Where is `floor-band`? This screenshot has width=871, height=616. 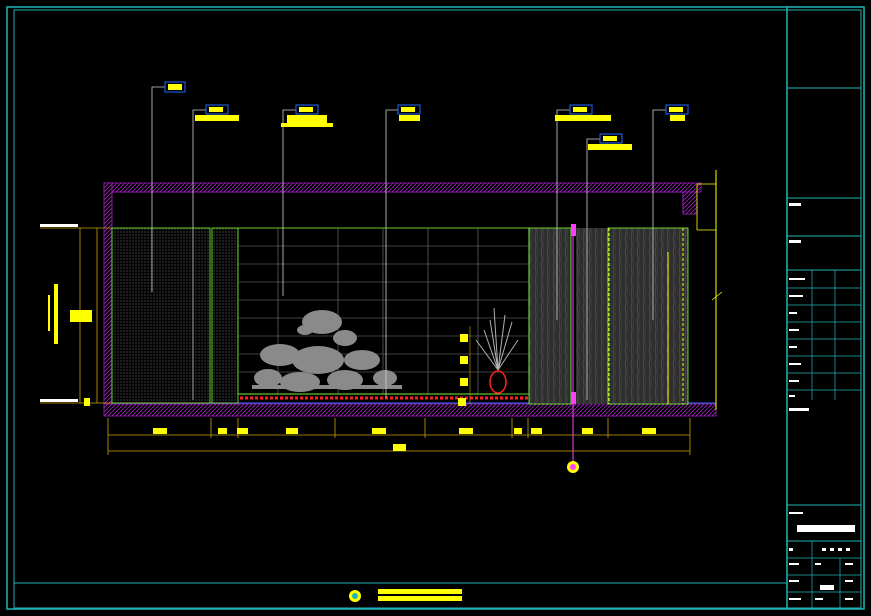
floor-band is located at coordinates (410, 409).